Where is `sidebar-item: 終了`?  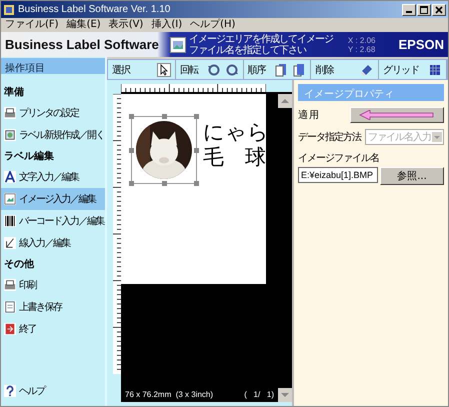 sidebar-item: 終了 is located at coordinates (53, 329).